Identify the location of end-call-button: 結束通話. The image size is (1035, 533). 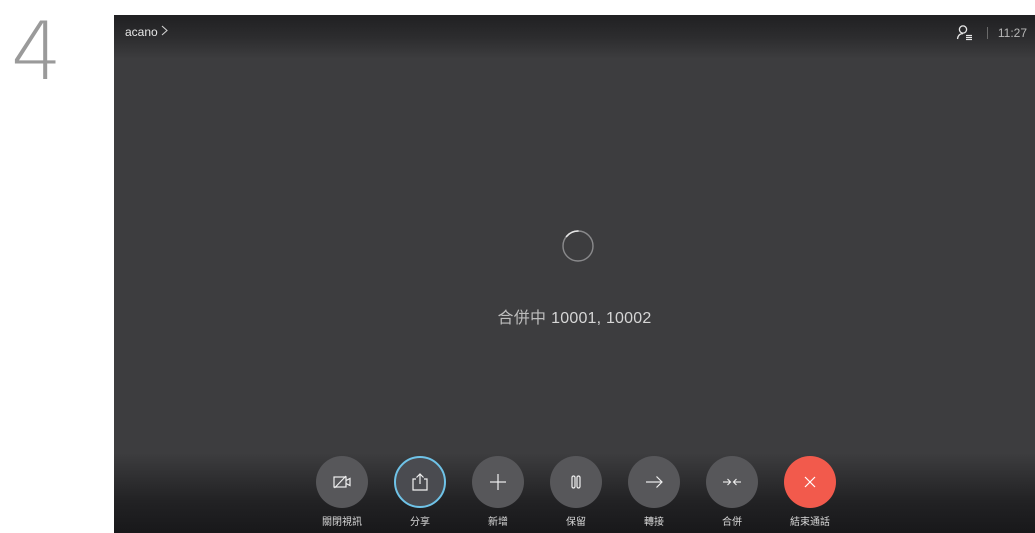
(810, 492).